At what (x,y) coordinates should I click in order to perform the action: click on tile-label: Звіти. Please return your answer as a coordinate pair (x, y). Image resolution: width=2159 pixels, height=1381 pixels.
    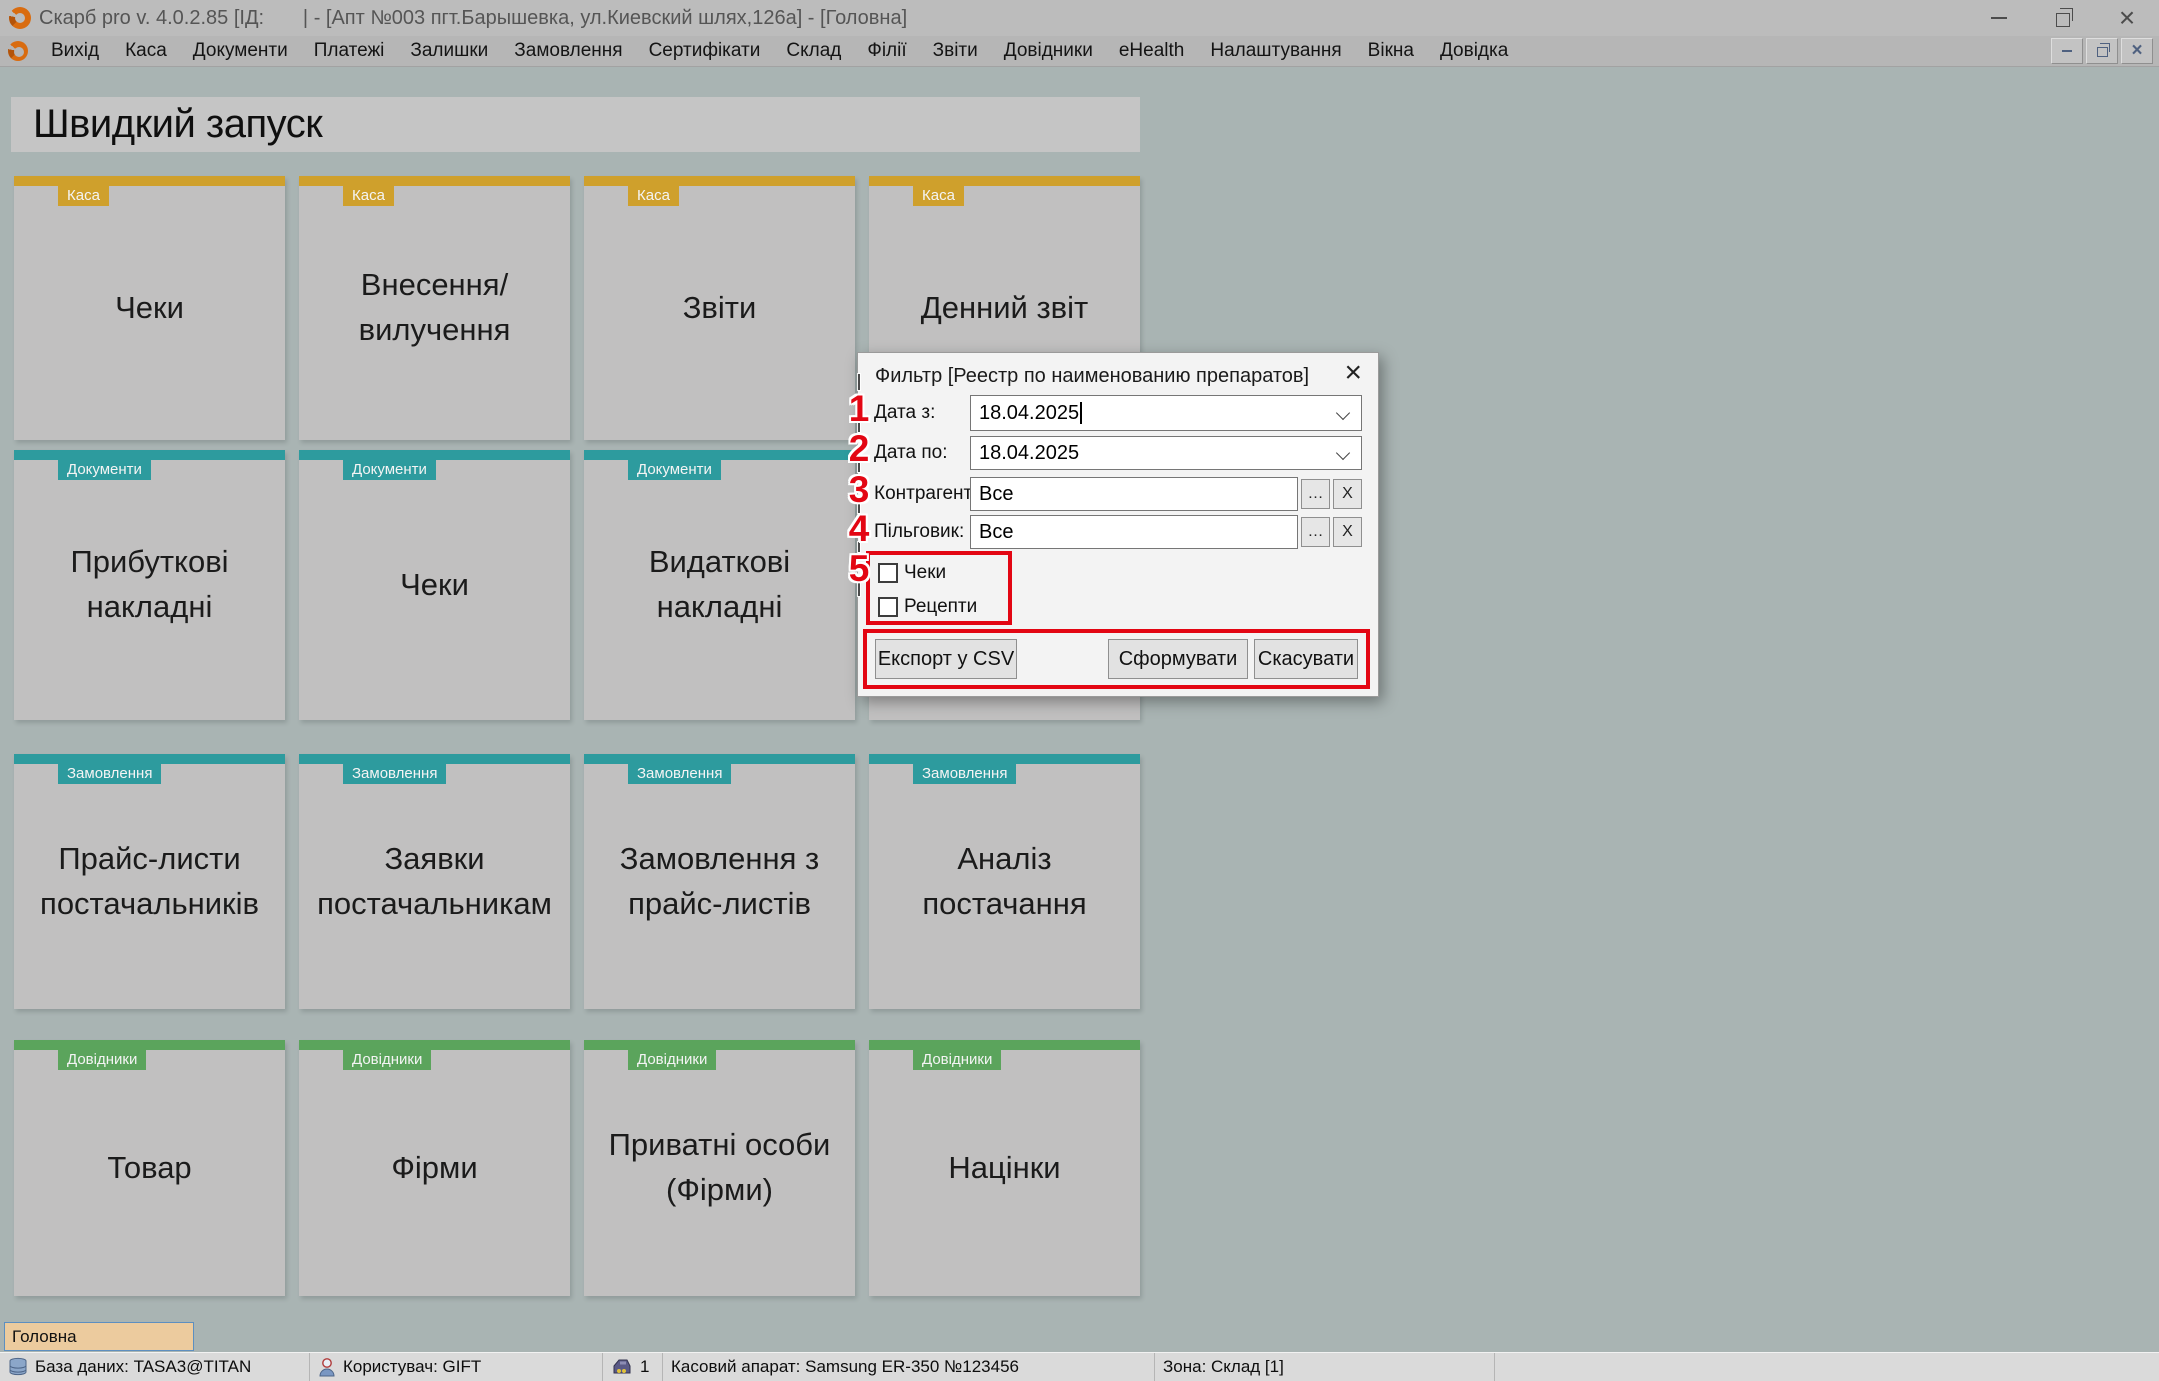
    Looking at the image, I should click on (719, 307).